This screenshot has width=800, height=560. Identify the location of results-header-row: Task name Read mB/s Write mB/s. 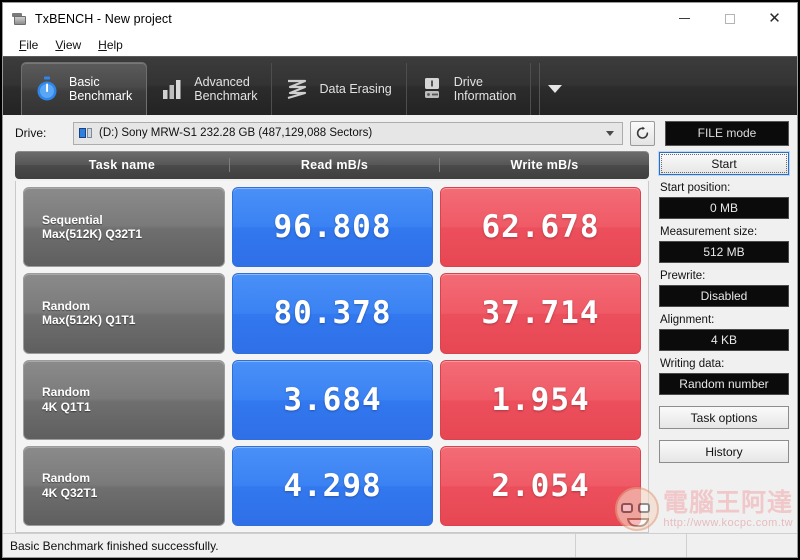
(332, 165).